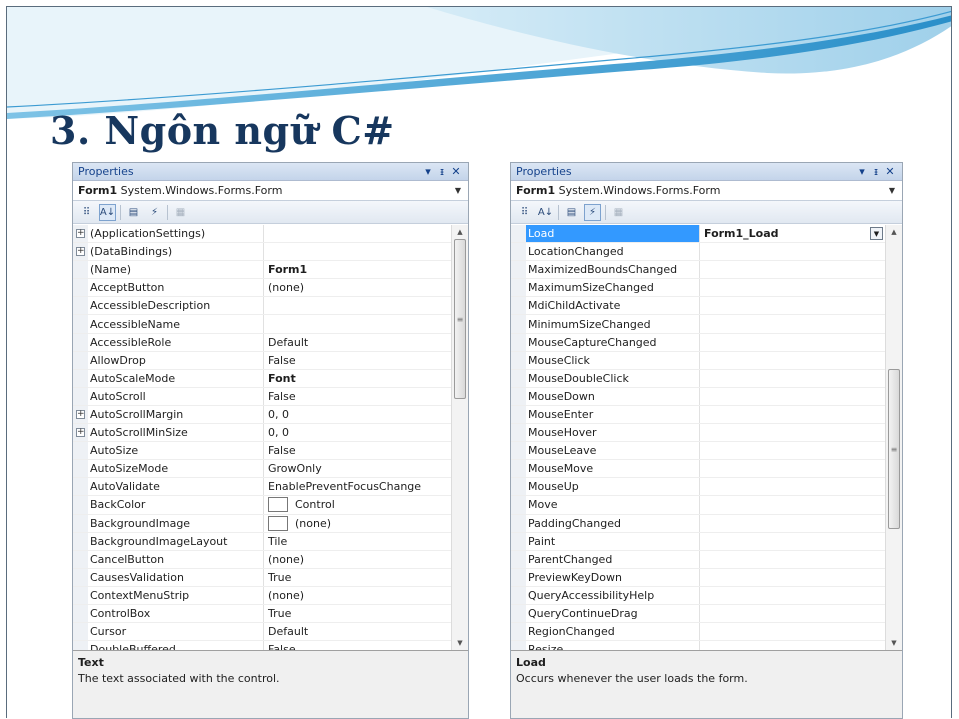 The height and width of the screenshot is (719, 959). Describe the element at coordinates (698, 614) in the screenshot. I see `event-row: QueryContinueDrag` at that location.